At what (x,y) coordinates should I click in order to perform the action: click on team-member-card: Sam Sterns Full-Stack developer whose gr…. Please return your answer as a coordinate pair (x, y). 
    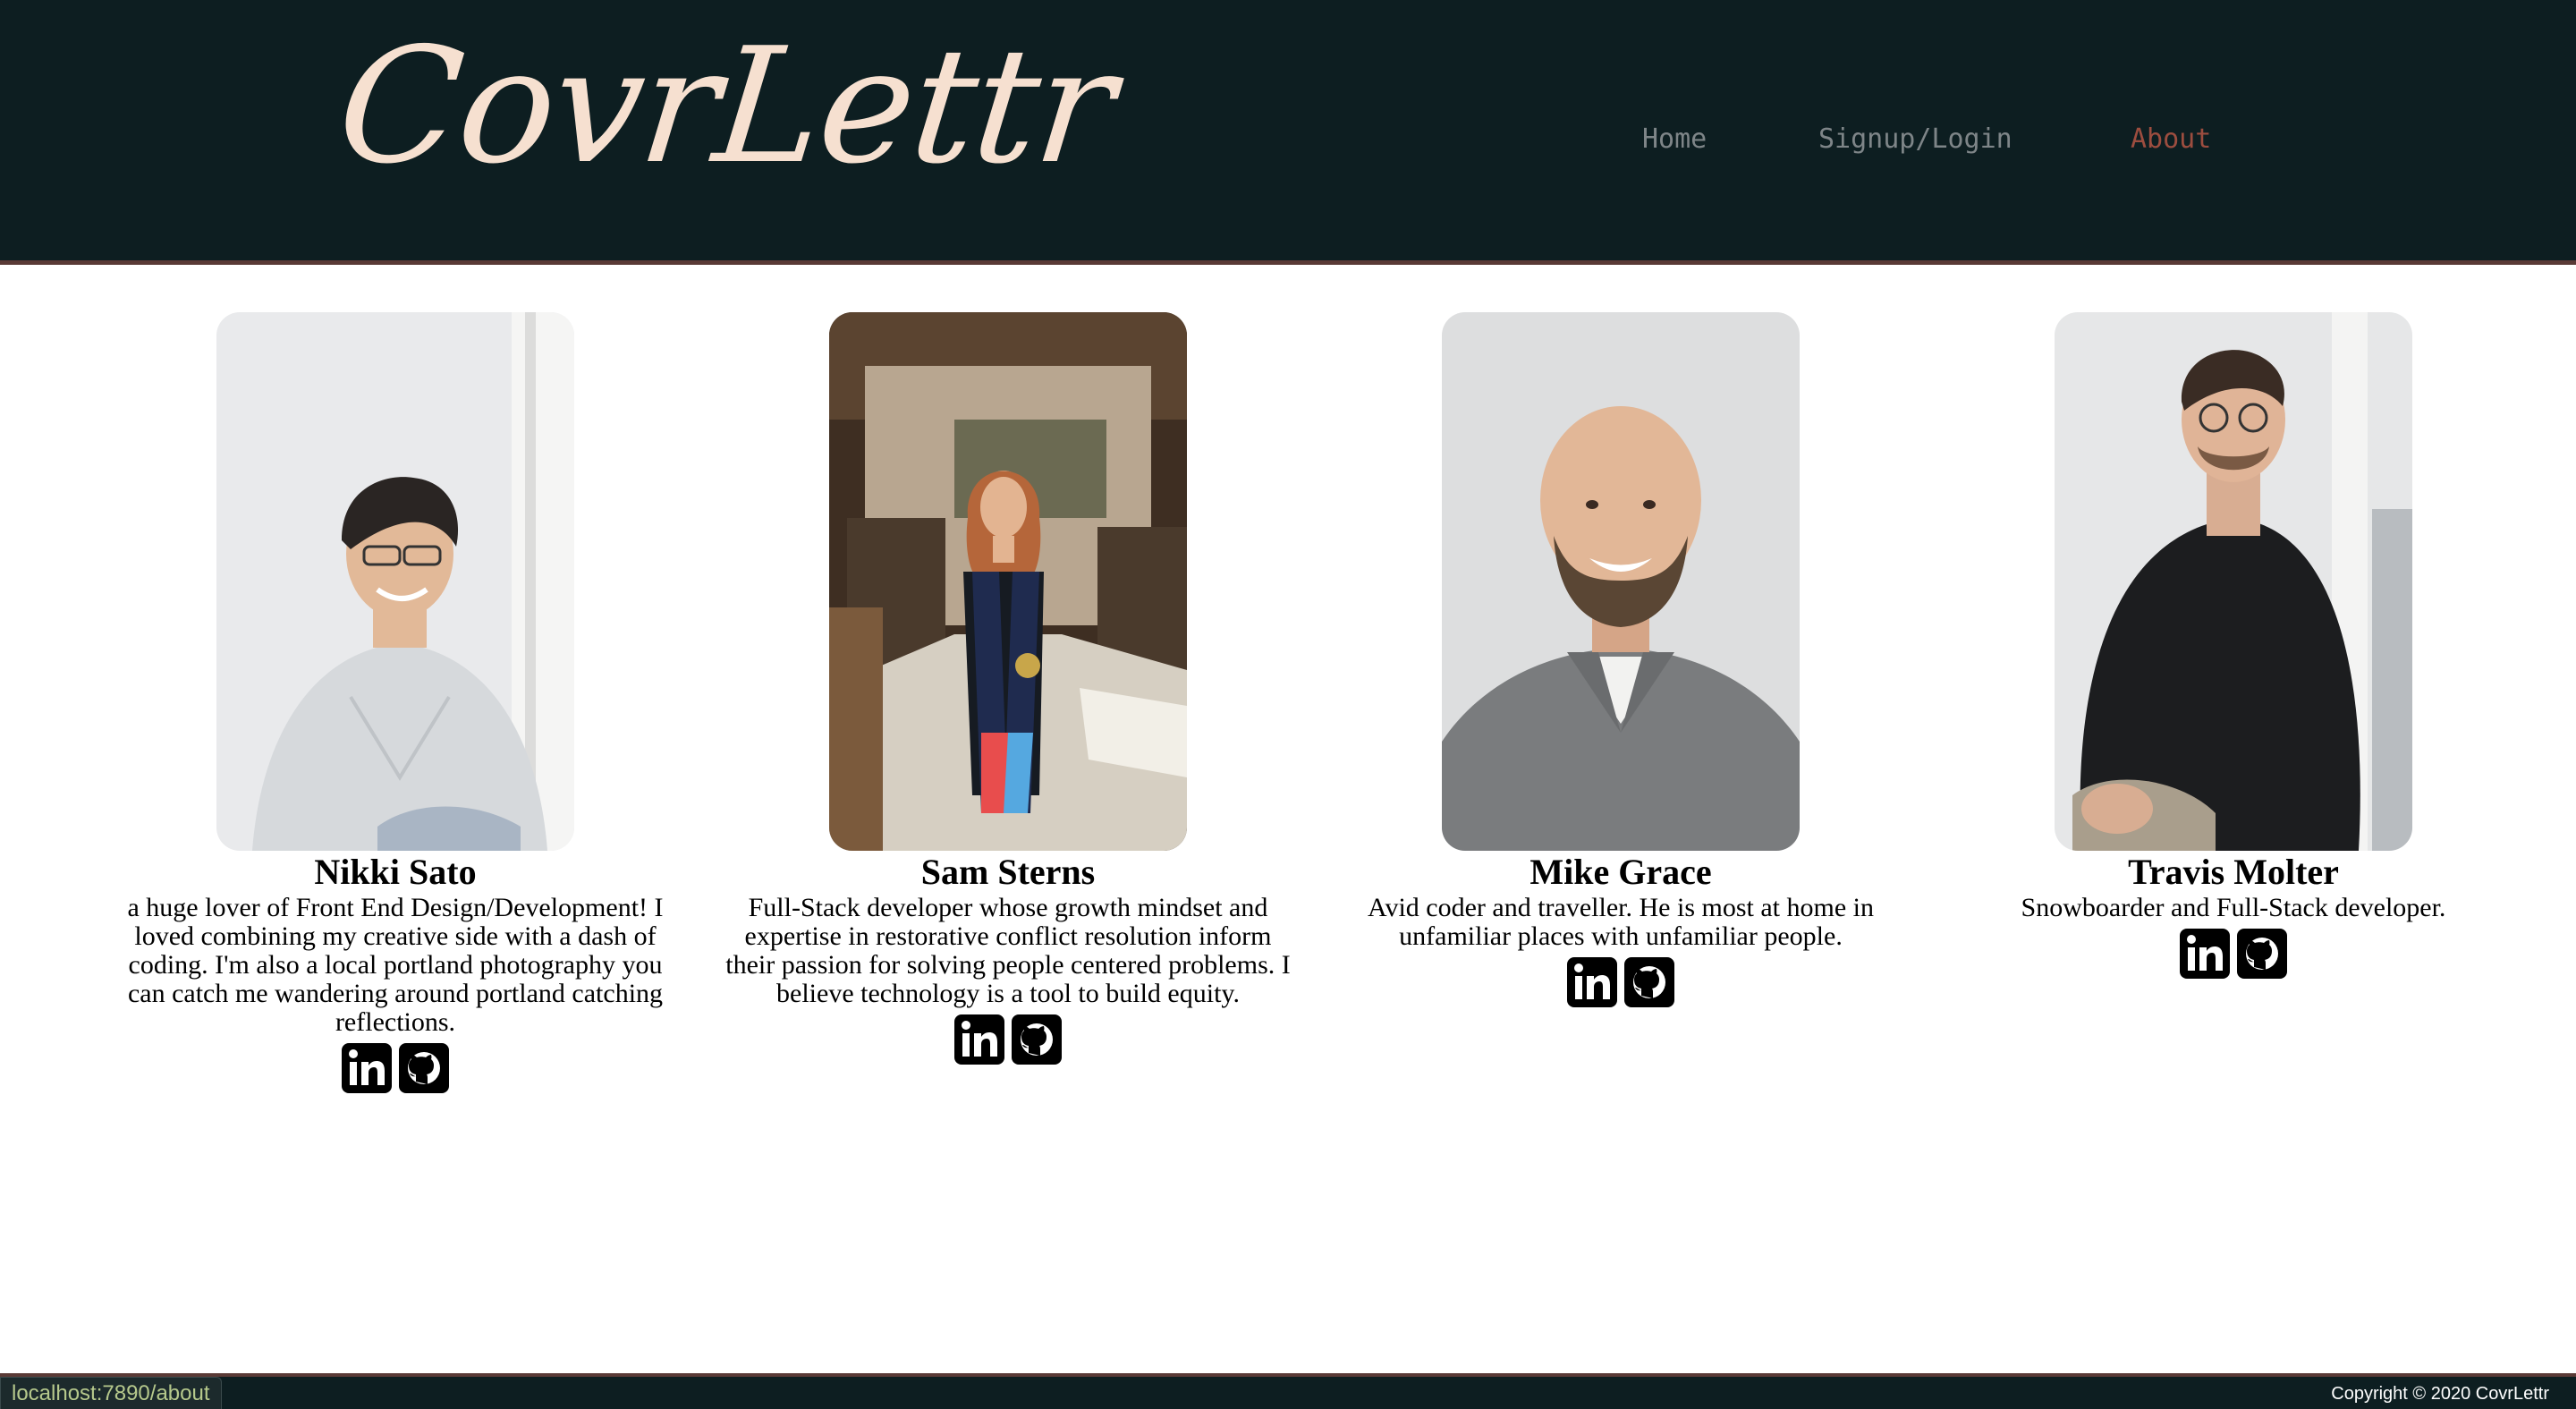
    Looking at the image, I should click on (1008, 689).